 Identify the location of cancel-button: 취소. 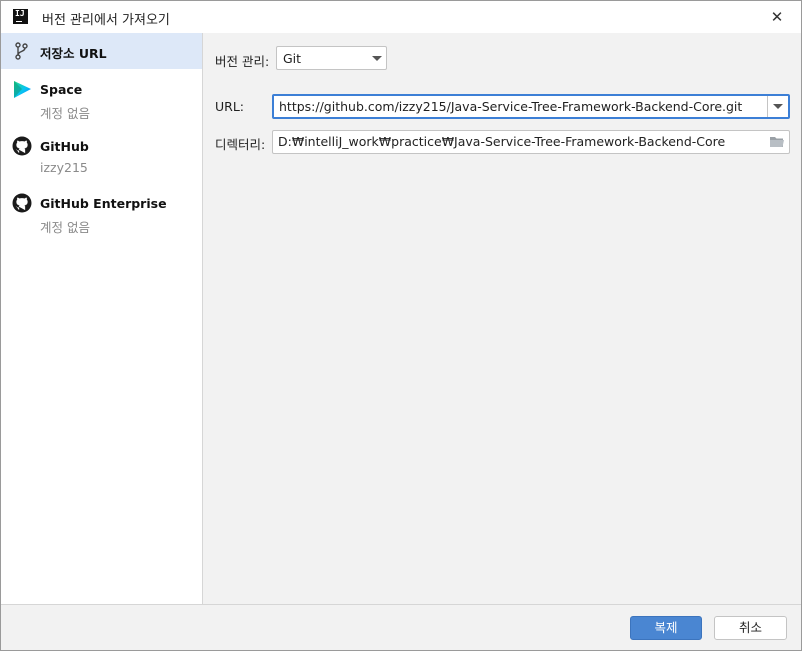
(750, 628).